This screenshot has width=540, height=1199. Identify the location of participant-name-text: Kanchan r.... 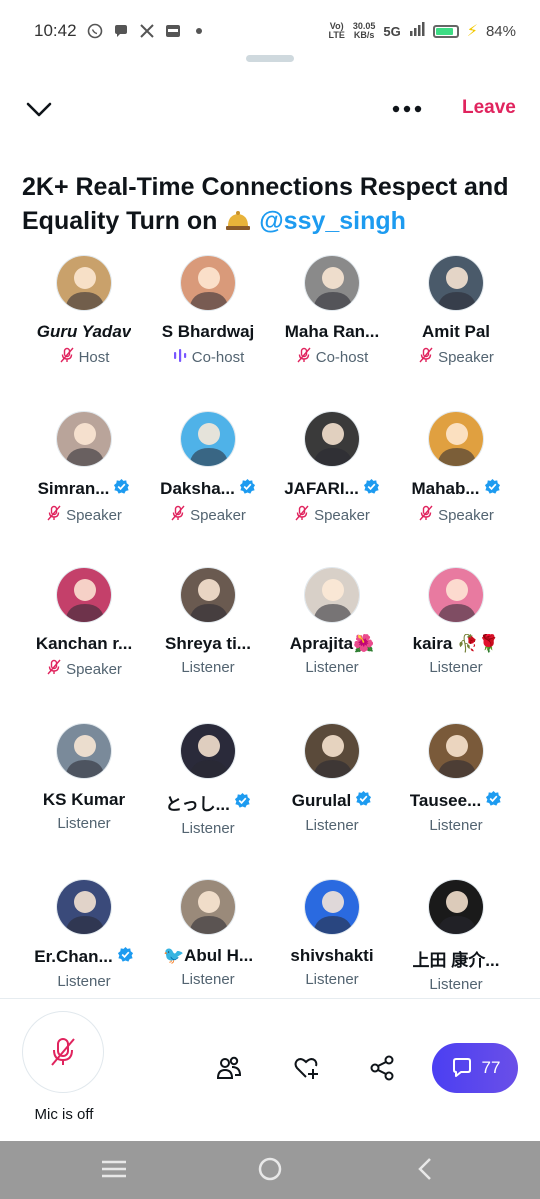
(84, 643).